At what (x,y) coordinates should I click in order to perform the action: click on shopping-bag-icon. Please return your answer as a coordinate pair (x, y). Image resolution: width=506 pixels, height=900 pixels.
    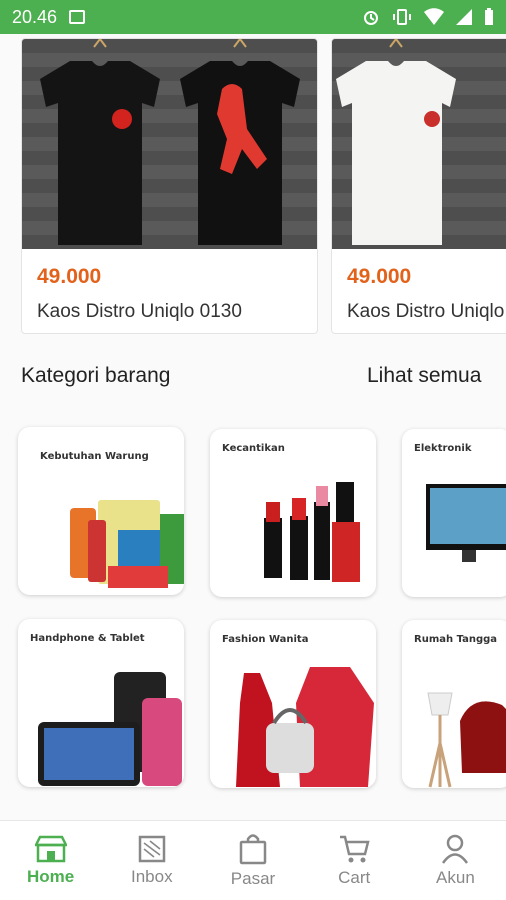
    Looking at the image, I should click on (253, 848).